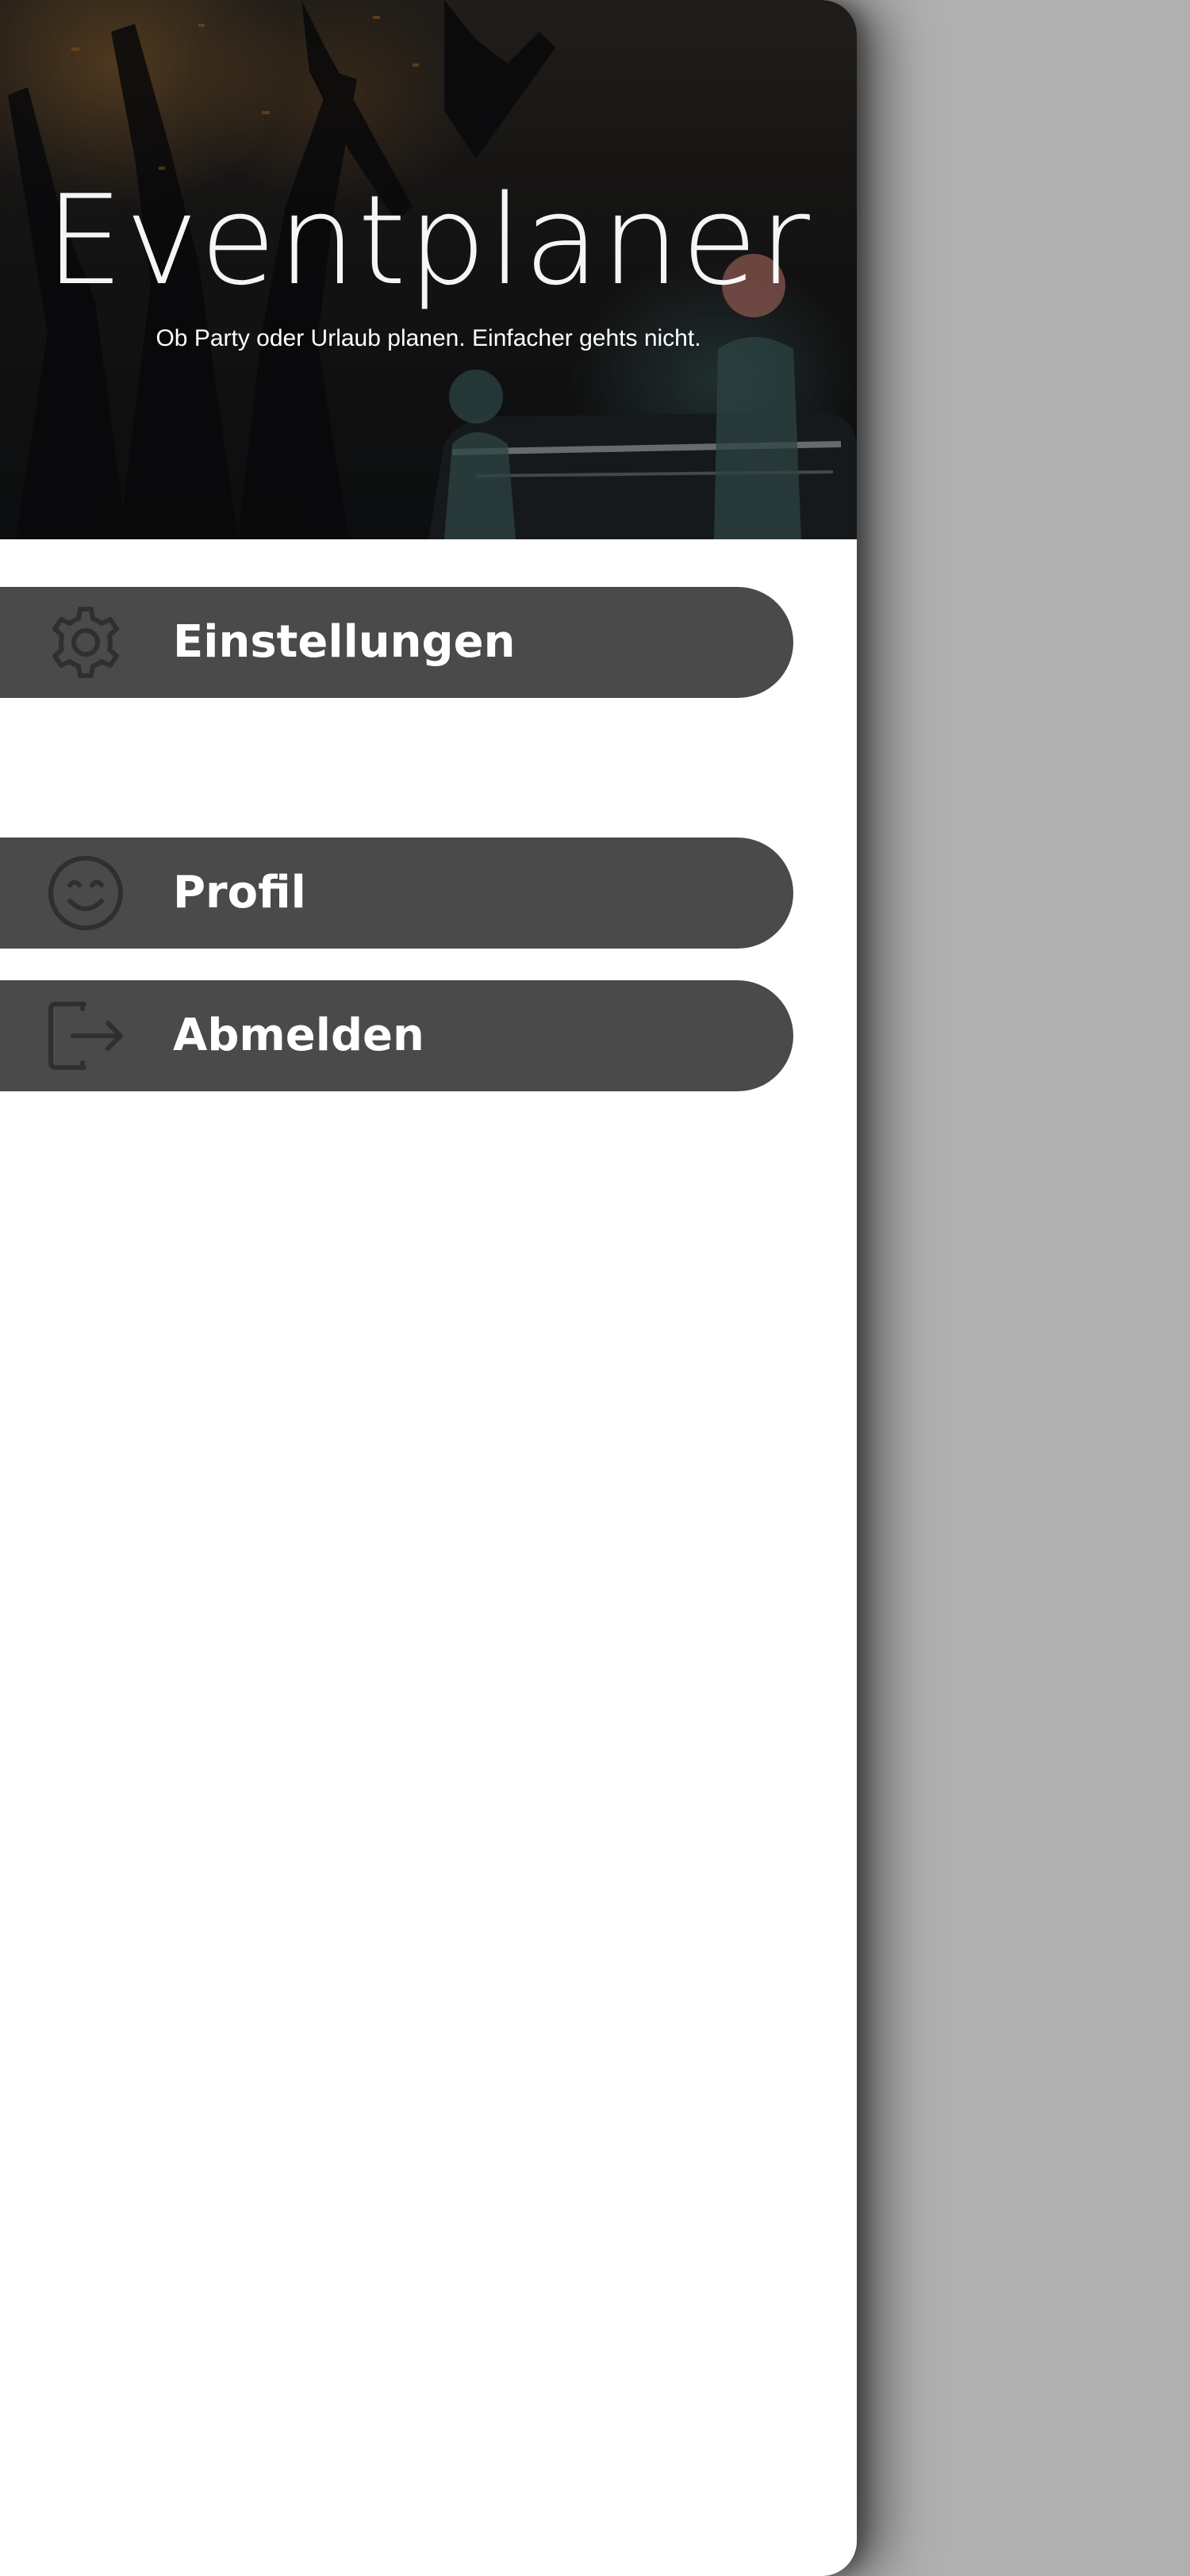 This screenshot has width=1190, height=2576. Describe the element at coordinates (298, 1035) in the screenshot. I see `menu-item-logout-label: Abmelden` at that location.